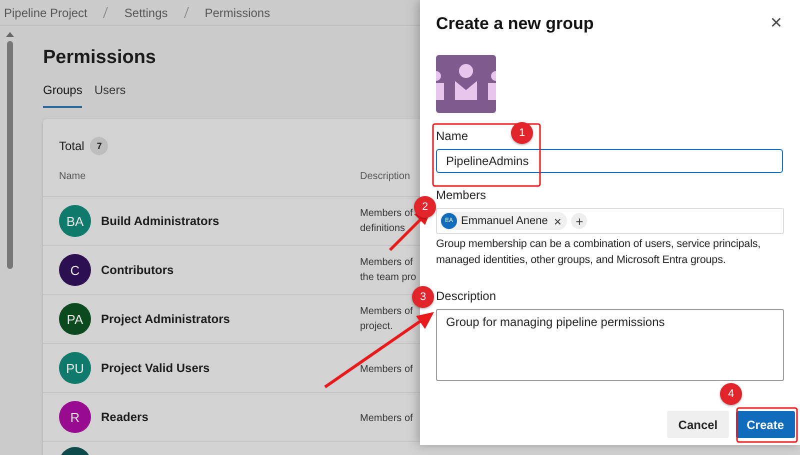 The height and width of the screenshot is (455, 800). Describe the element at coordinates (146, 13) in the screenshot. I see `breadcrumb-link: Settings` at that location.